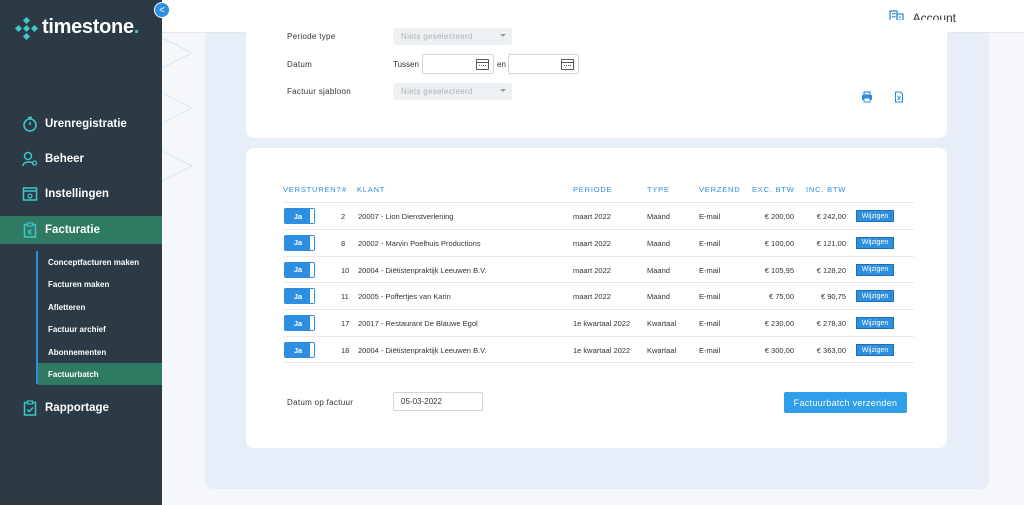 The image size is (1024, 505). I want to click on logo: timestone., so click(77, 28).